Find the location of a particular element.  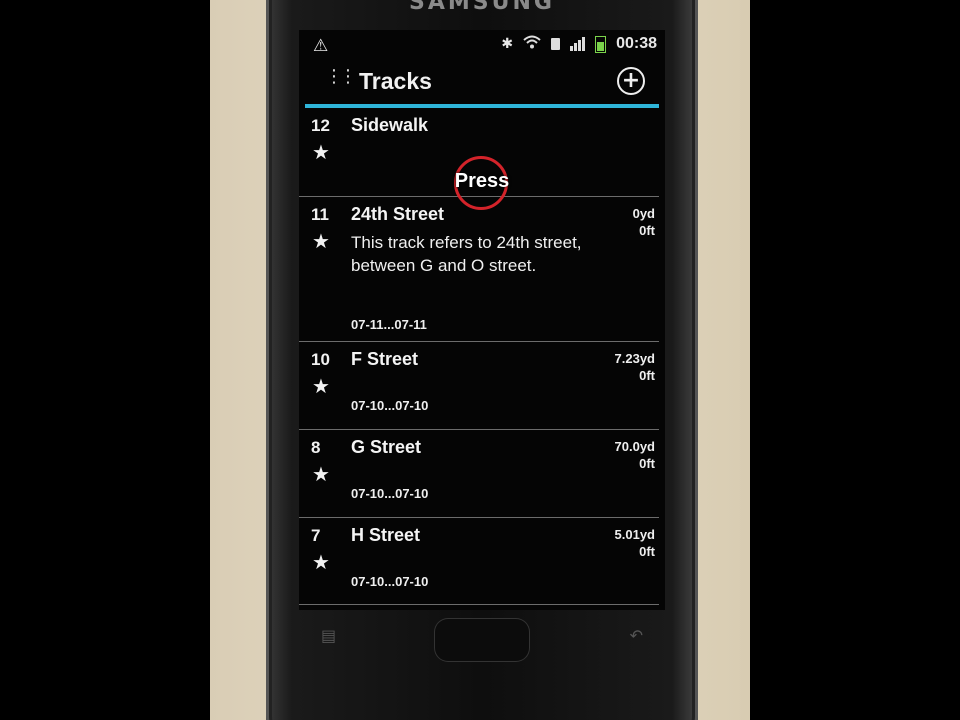

list-item: 10 ★ F Street 07-10...07-10 7.23yd 0ft is located at coordinates (479, 386).